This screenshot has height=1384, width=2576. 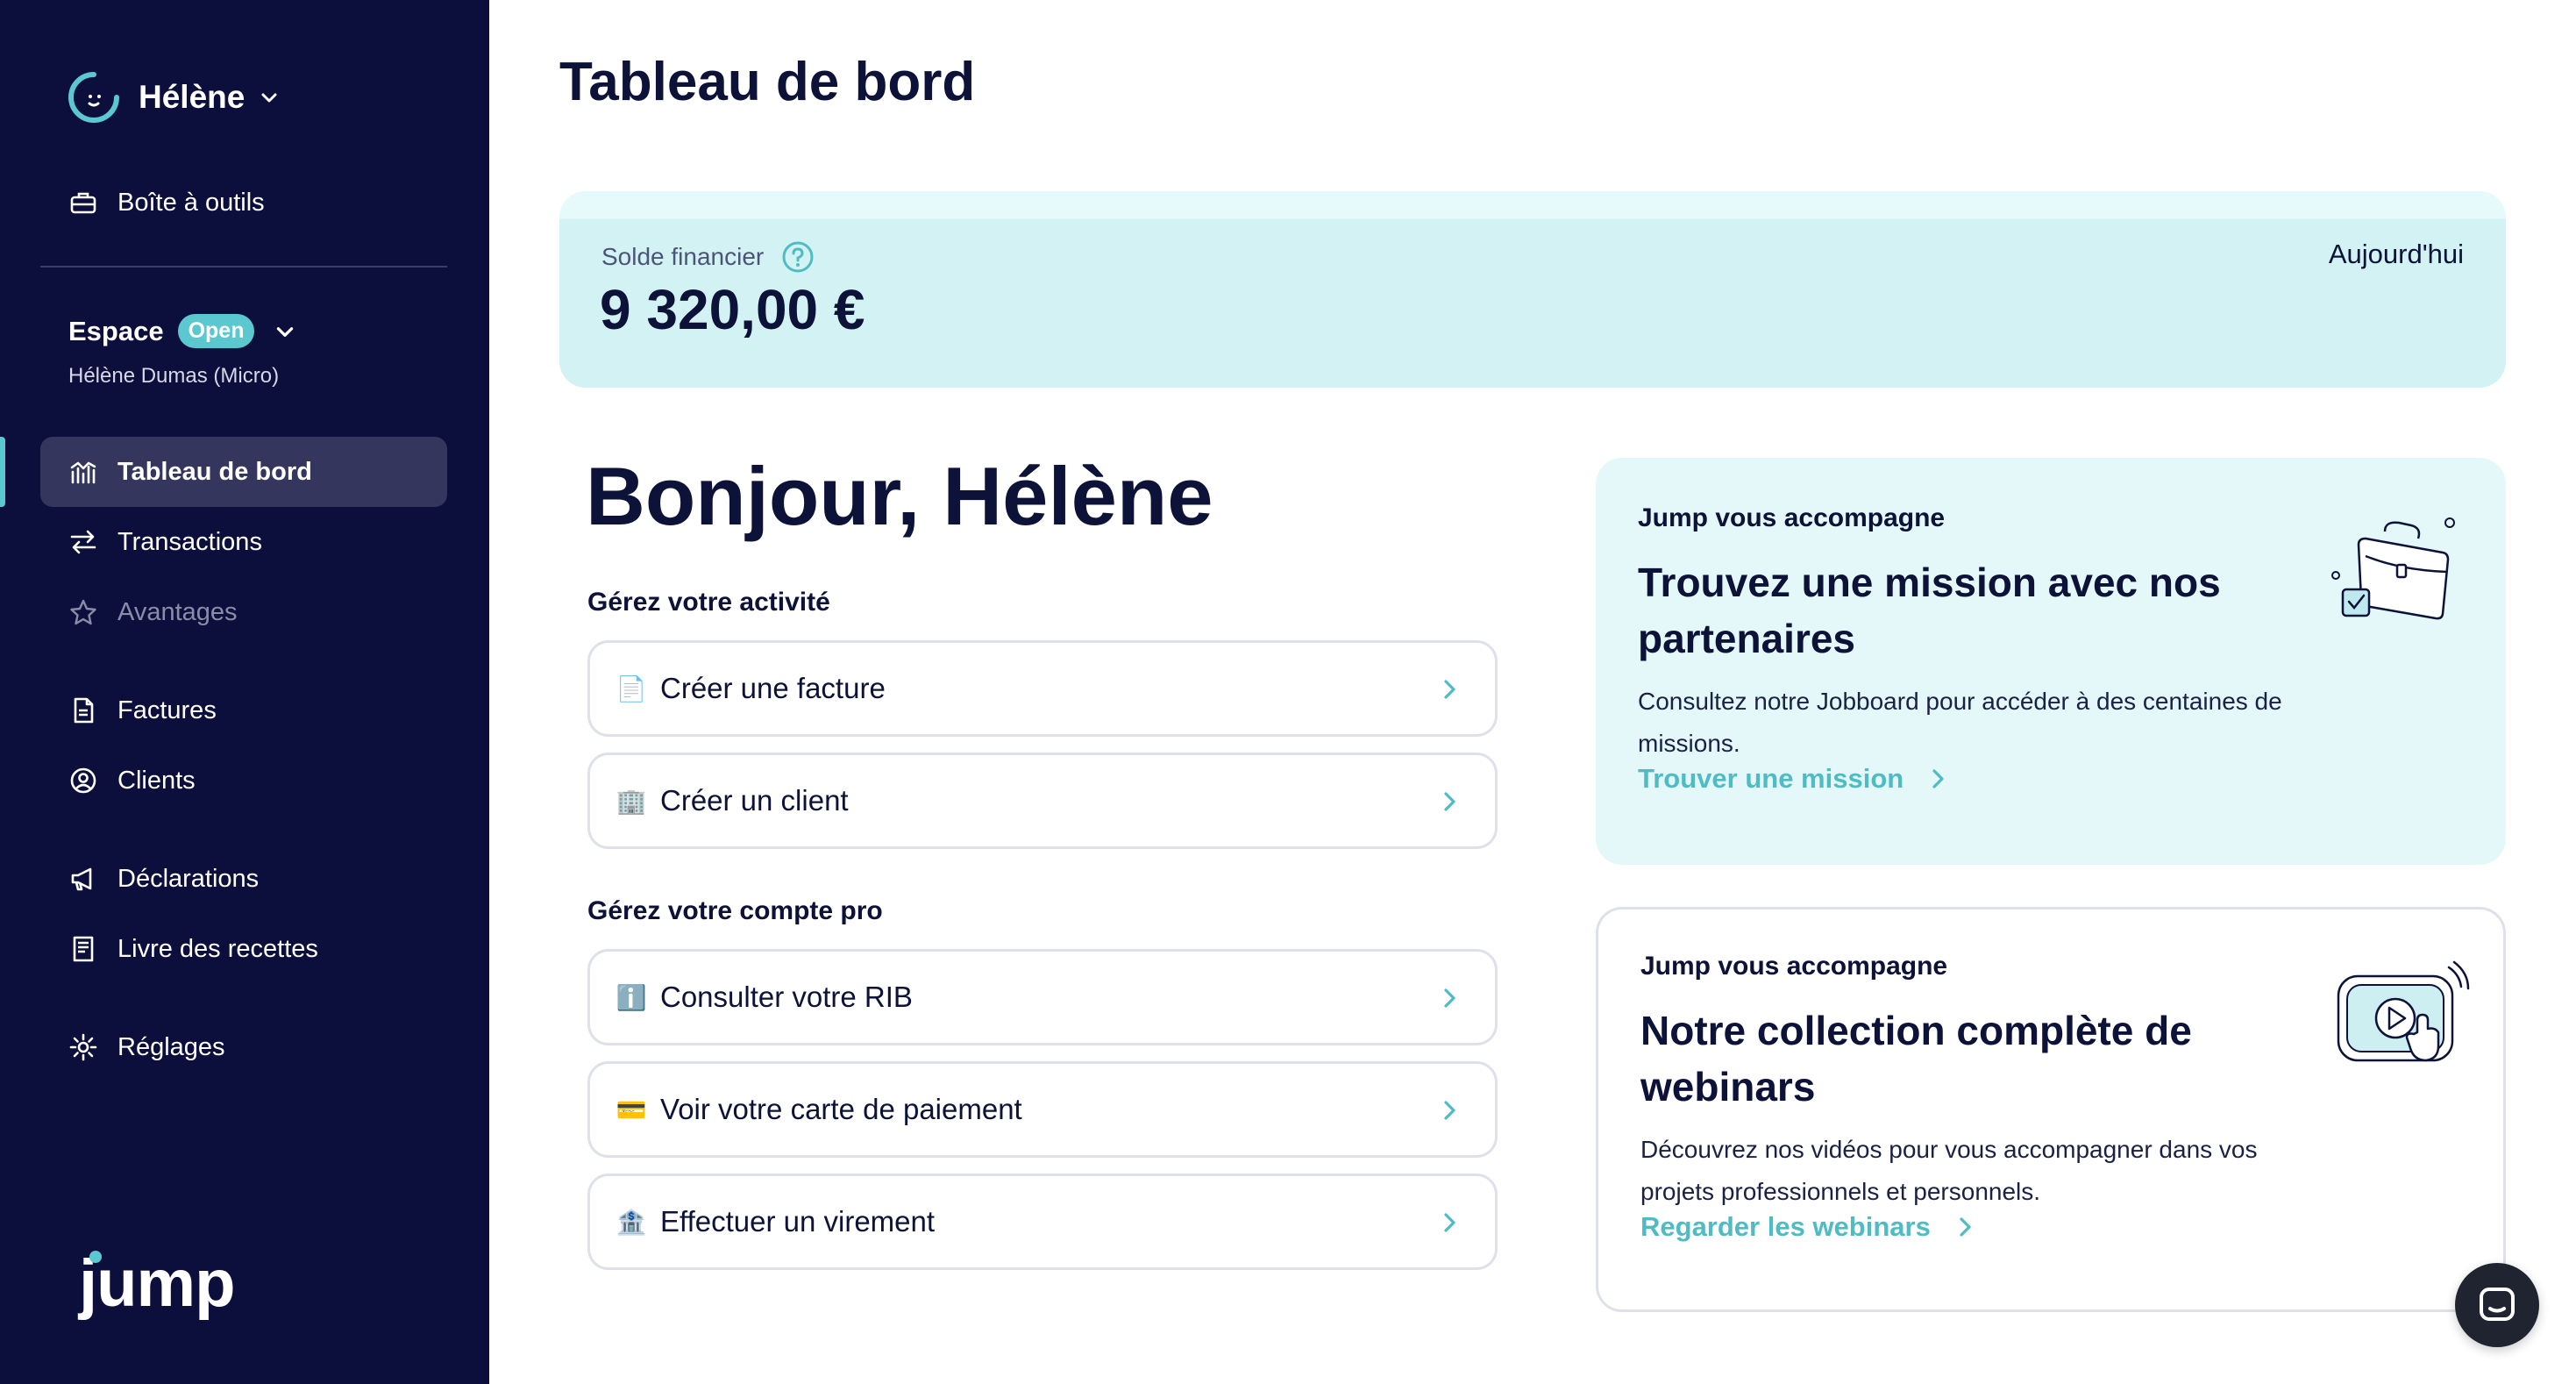 What do you see at coordinates (243, 711) in the screenshot?
I see `sidebar-item-invoices: Factures` at bounding box center [243, 711].